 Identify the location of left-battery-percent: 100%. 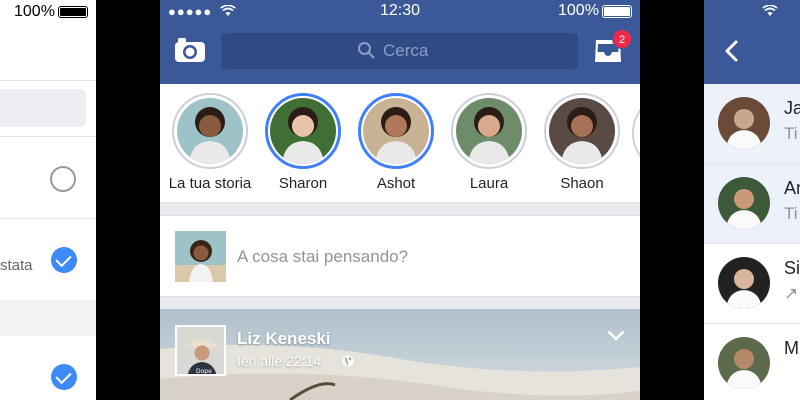
(34, 11).